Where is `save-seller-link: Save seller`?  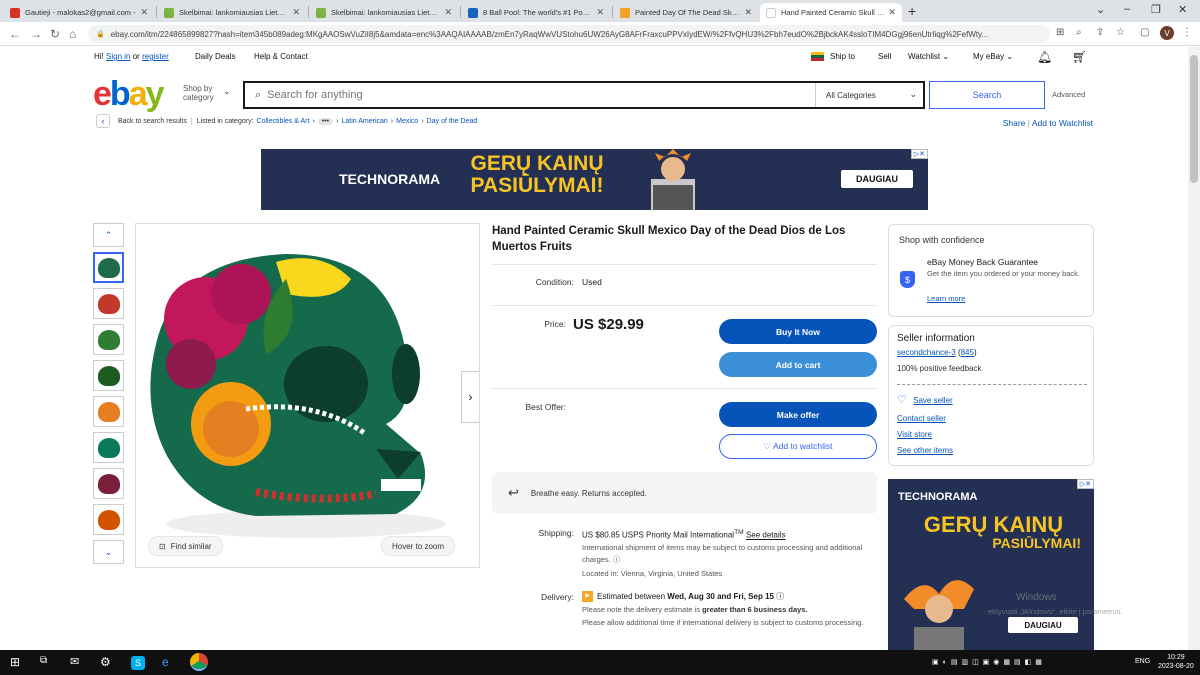 save-seller-link: Save seller is located at coordinates (933, 400).